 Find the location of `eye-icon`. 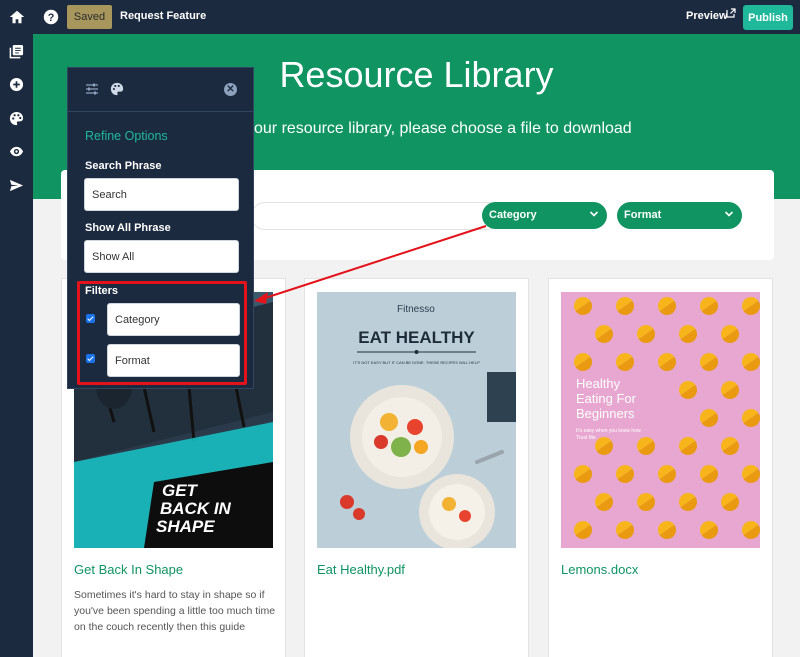

eye-icon is located at coordinates (16, 151).